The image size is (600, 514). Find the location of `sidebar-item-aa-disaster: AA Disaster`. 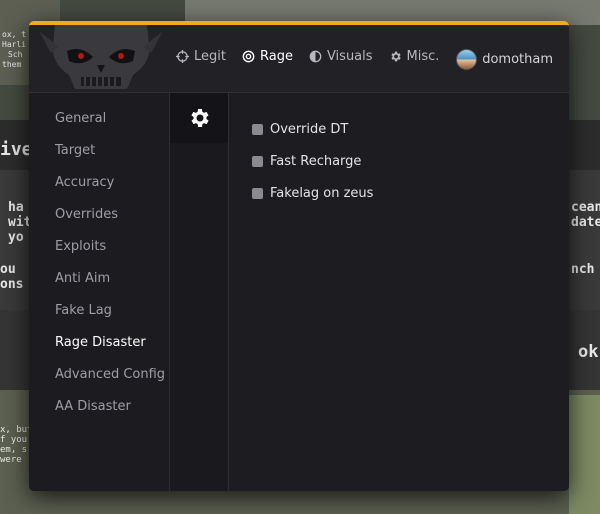

sidebar-item-aa-disaster: AA Disaster is located at coordinates (99, 407).